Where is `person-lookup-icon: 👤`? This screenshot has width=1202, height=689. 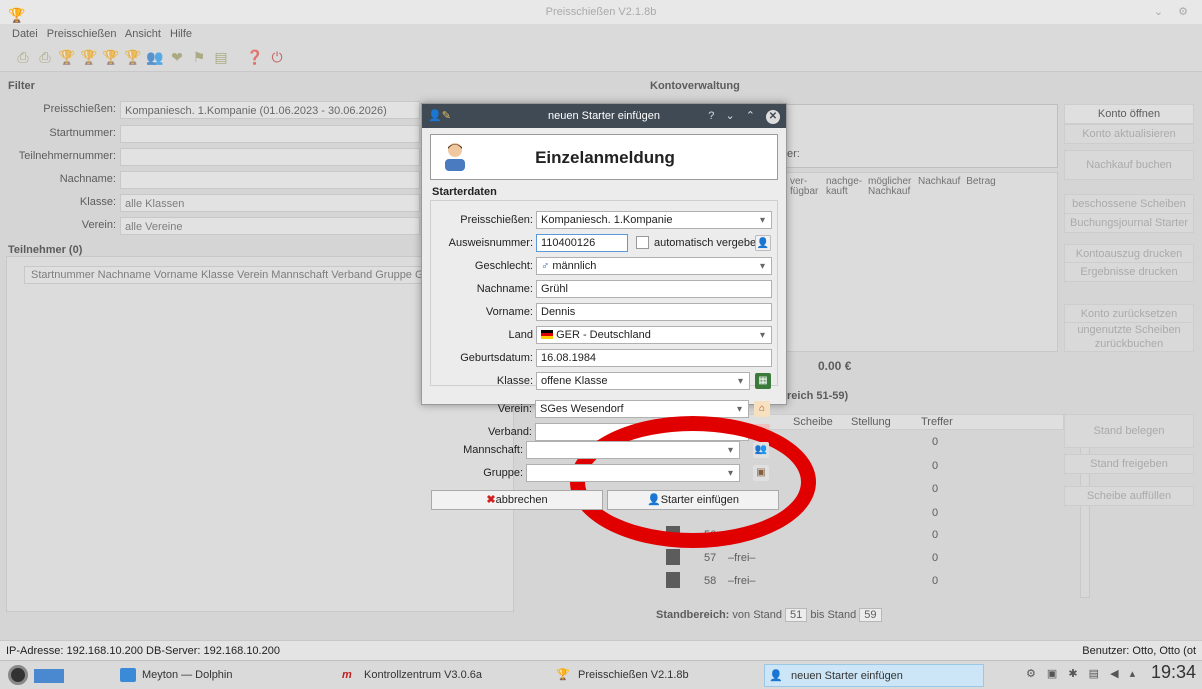 person-lookup-icon: 👤 is located at coordinates (763, 243).